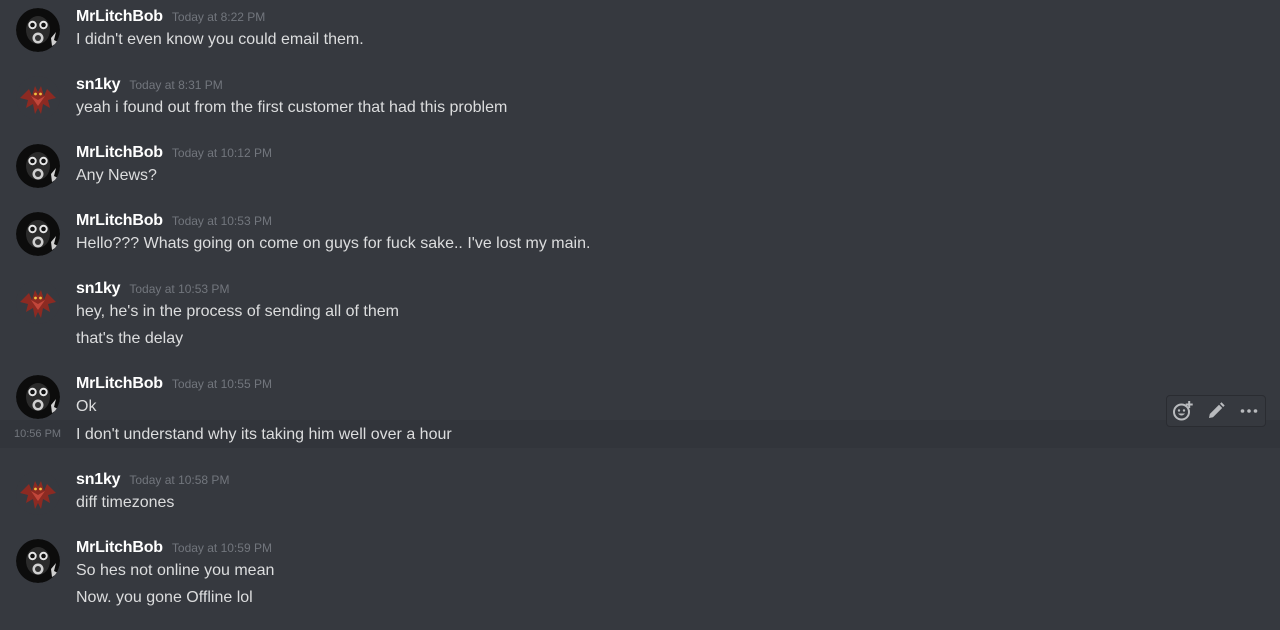 The image size is (1280, 630). What do you see at coordinates (130, 338) in the screenshot?
I see `message-text: that's the delay` at bounding box center [130, 338].